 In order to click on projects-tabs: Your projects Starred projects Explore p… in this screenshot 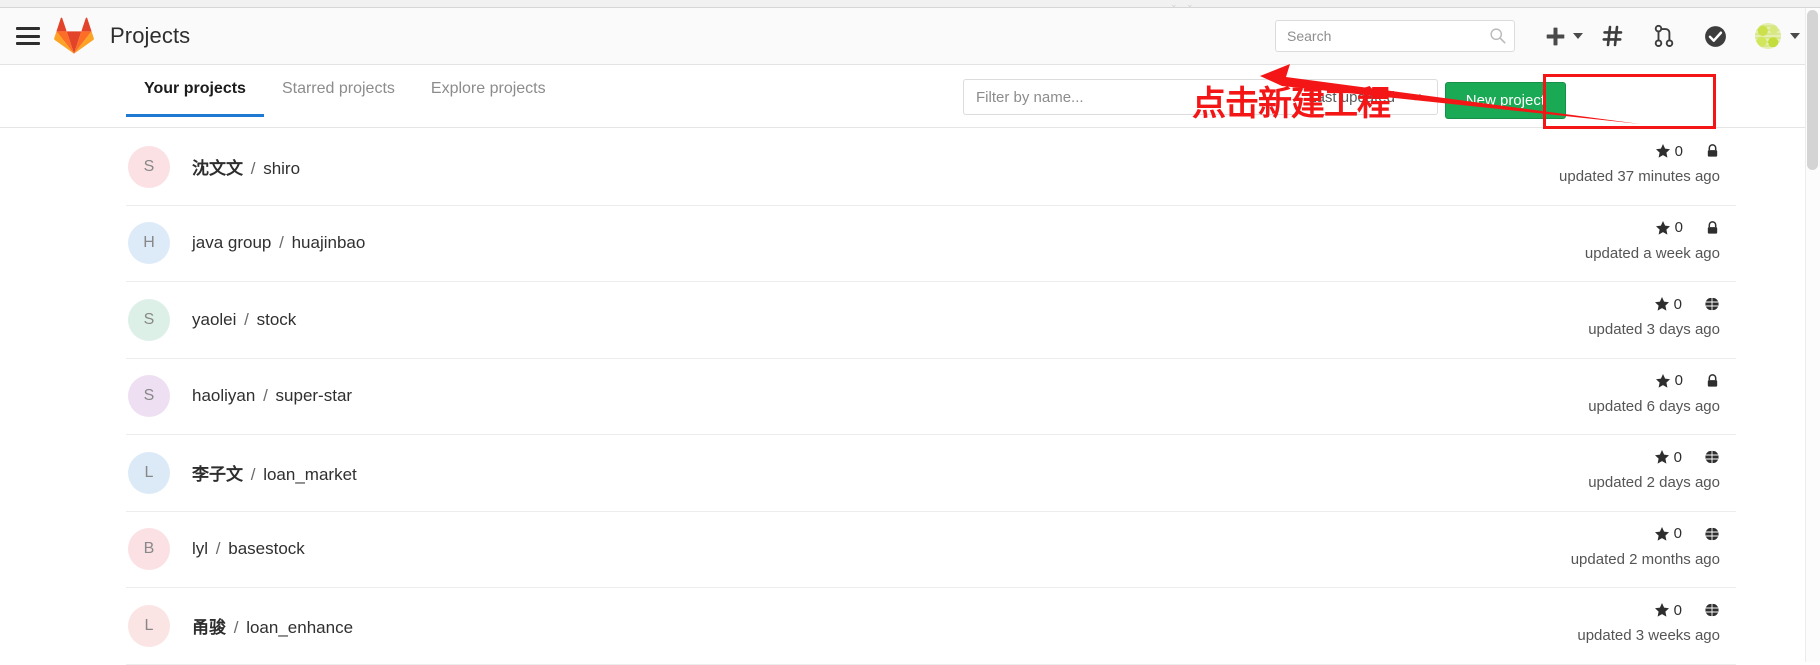, I will do `click(345, 98)`.